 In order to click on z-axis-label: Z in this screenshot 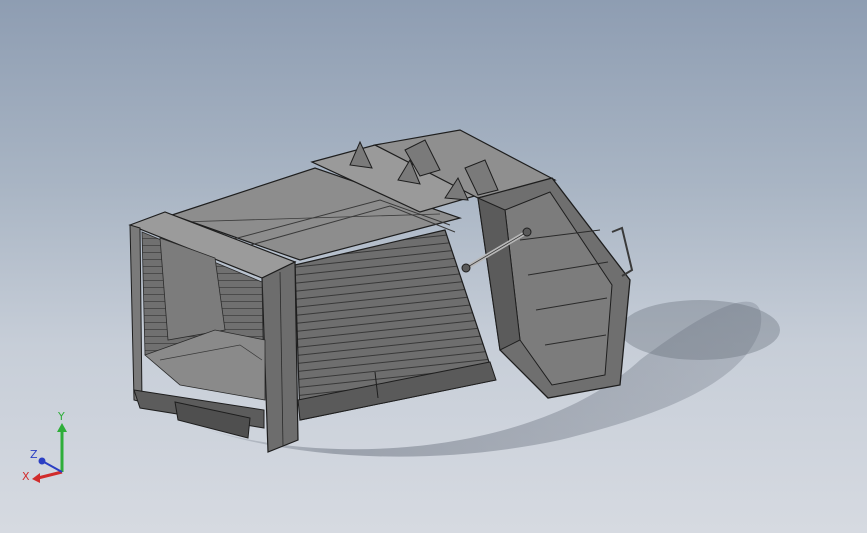, I will do `click(34, 454)`.